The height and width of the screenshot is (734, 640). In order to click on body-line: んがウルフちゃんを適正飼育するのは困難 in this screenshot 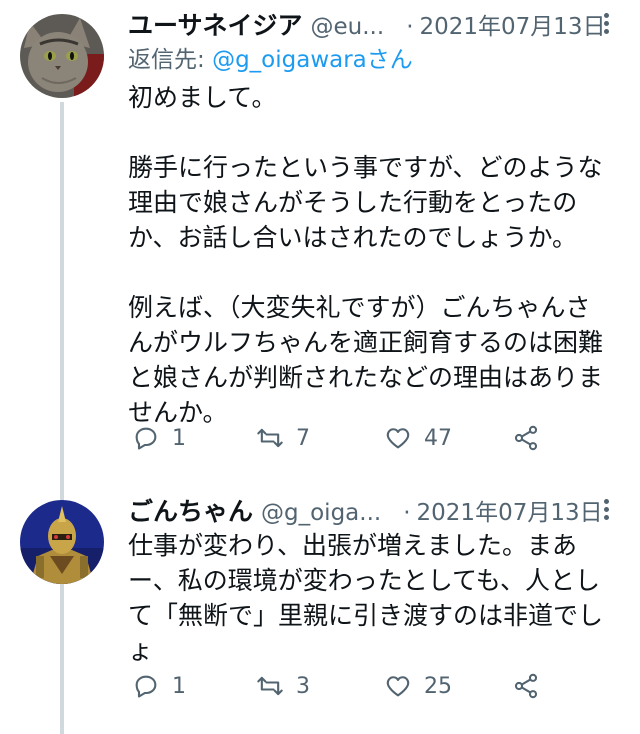, I will do `click(366, 342)`.